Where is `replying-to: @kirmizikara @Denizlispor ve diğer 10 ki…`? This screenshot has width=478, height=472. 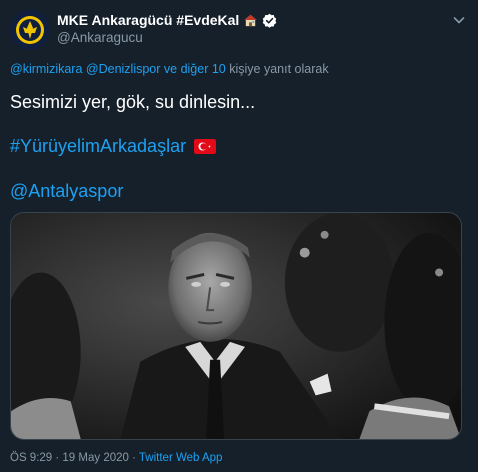 replying-to: @kirmizikara @Denizlispor ve diğer 10 ki… is located at coordinates (169, 69).